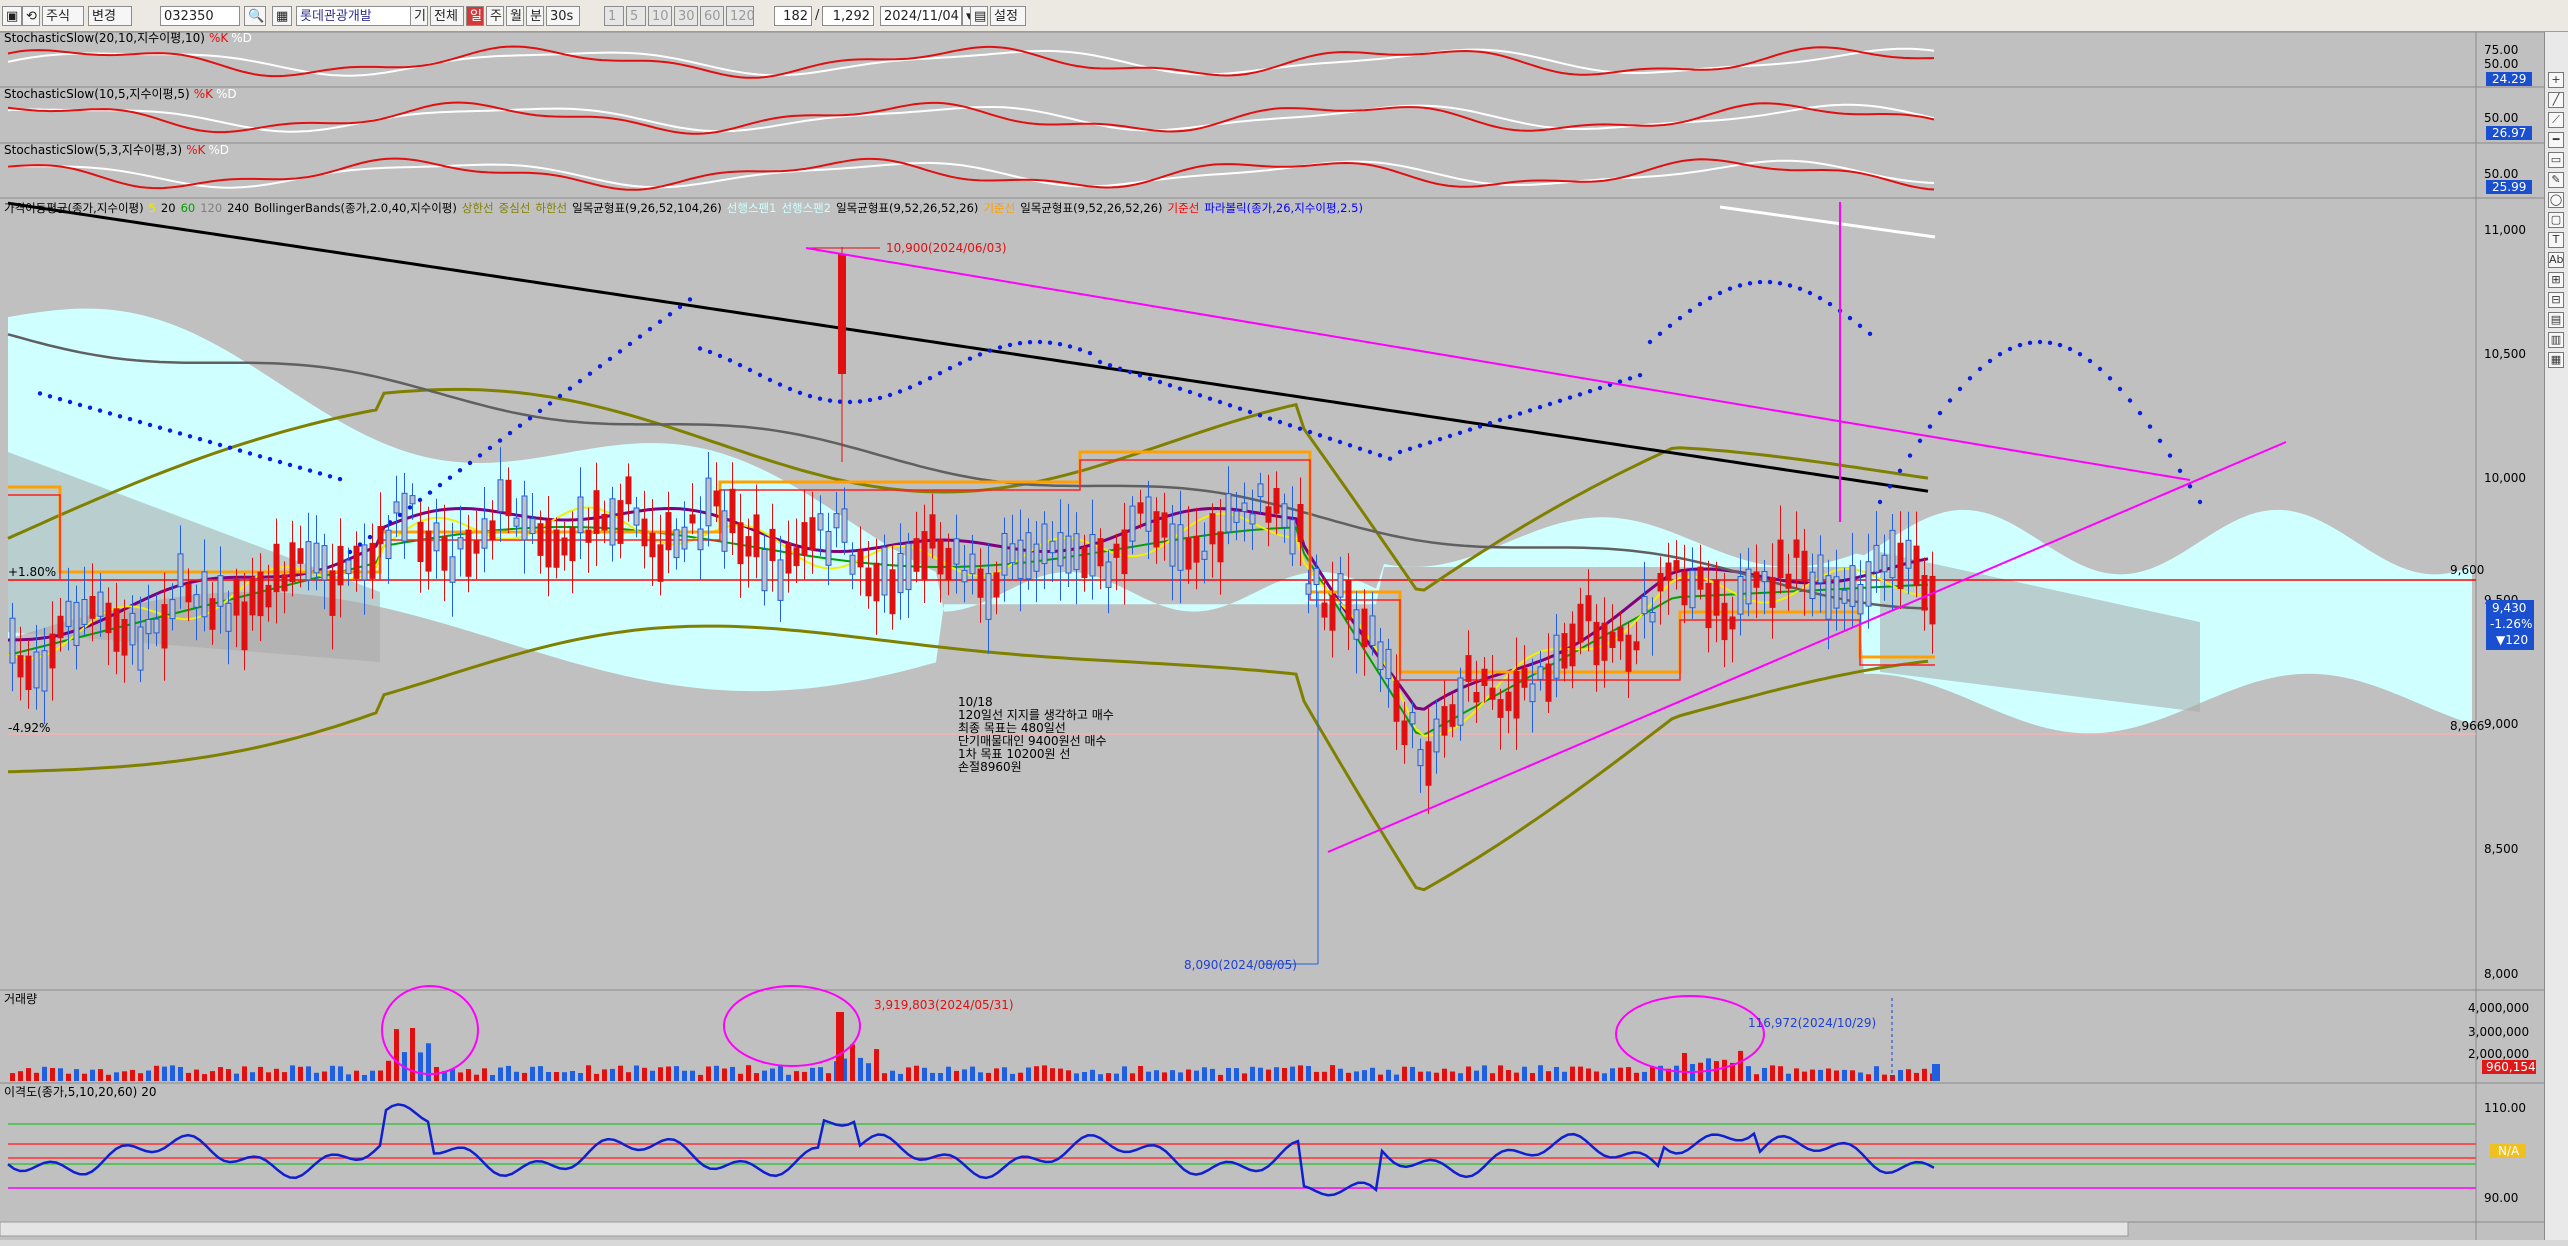 The image size is (2568, 1246). What do you see at coordinates (31, 16) in the screenshot?
I see `link-icon: ⟲` at bounding box center [31, 16].